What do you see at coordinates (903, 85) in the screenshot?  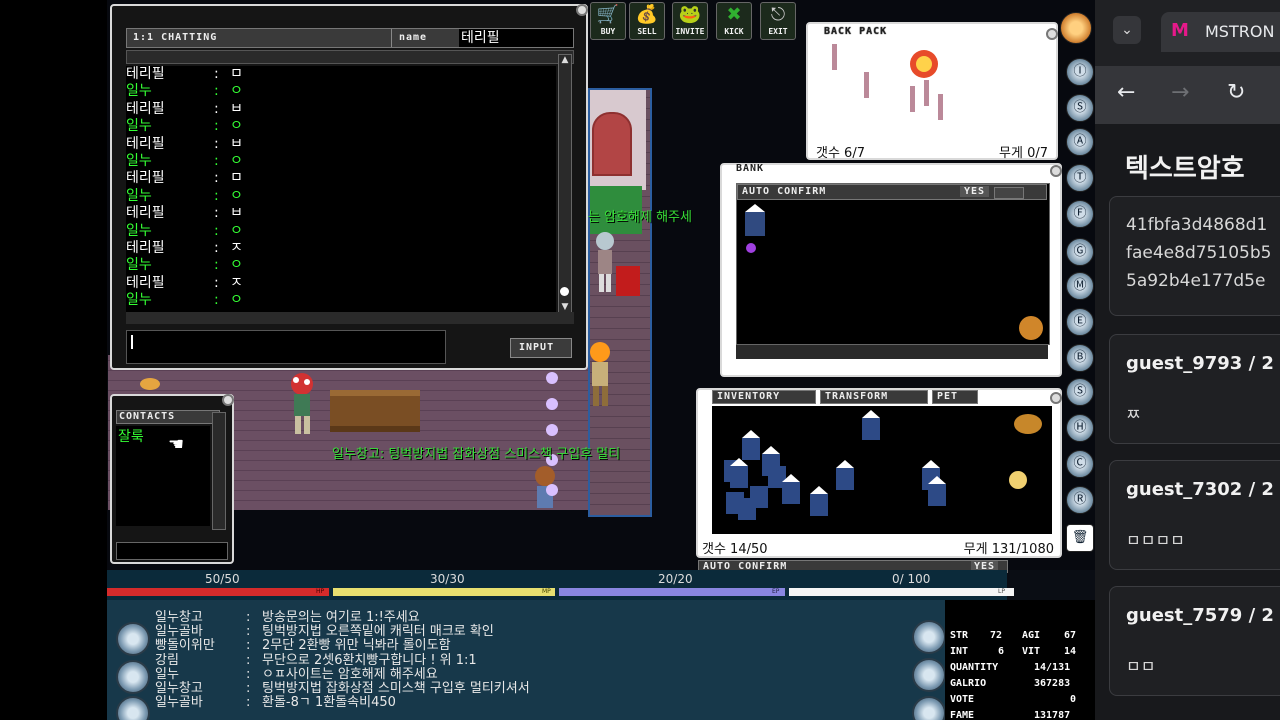 I see `backpack-items` at bounding box center [903, 85].